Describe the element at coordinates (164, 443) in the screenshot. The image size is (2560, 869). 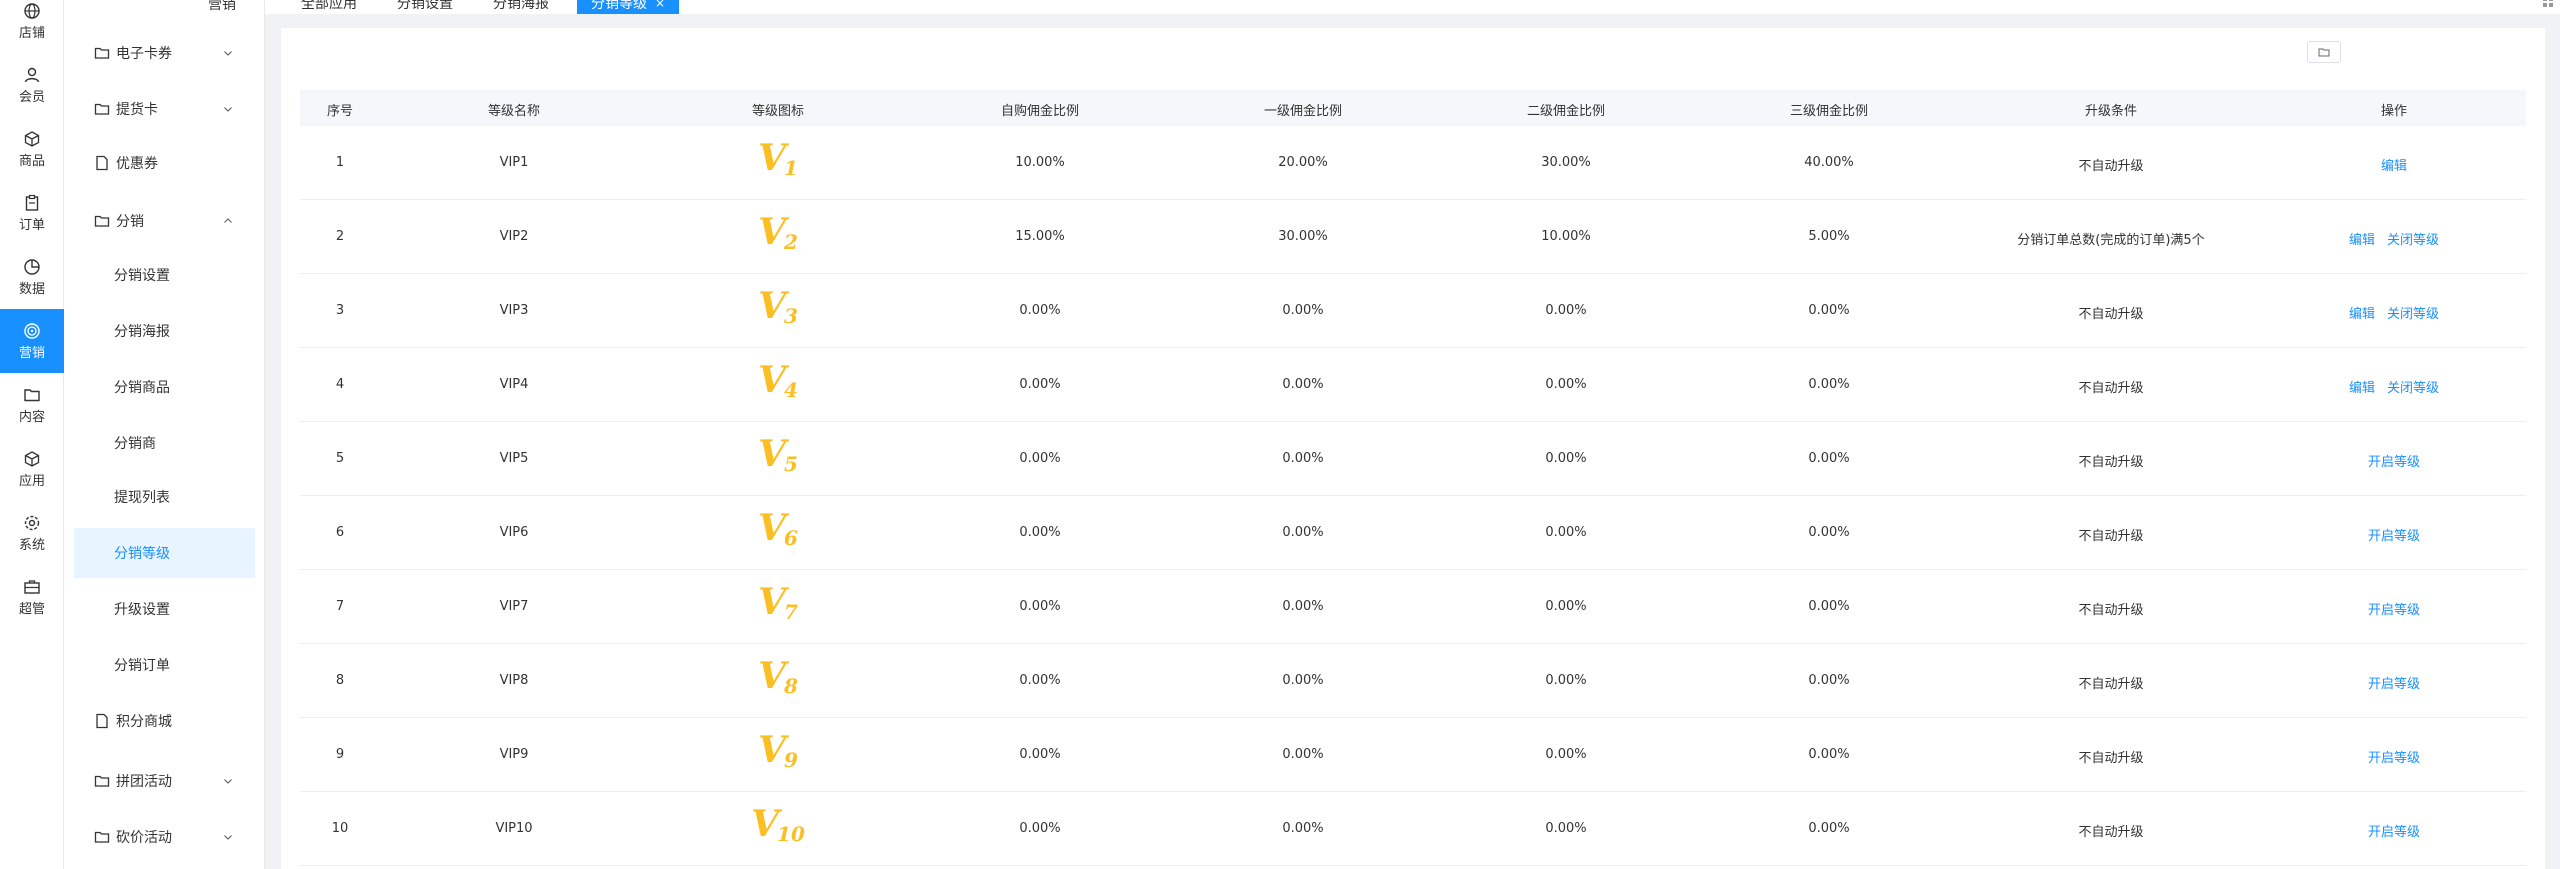
I see `submenu-item-7: 分销商` at that location.